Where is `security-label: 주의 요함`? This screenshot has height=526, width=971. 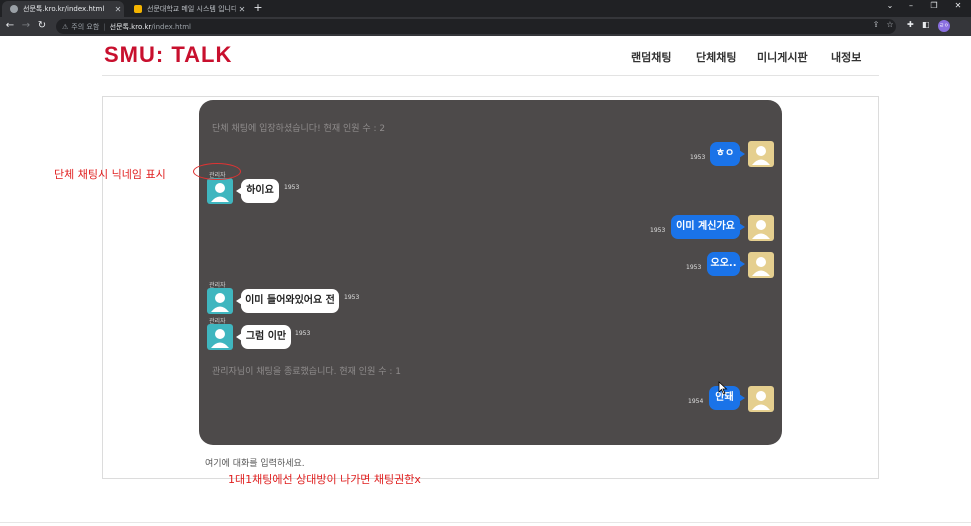
security-label: 주의 요함 is located at coordinates (85, 26).